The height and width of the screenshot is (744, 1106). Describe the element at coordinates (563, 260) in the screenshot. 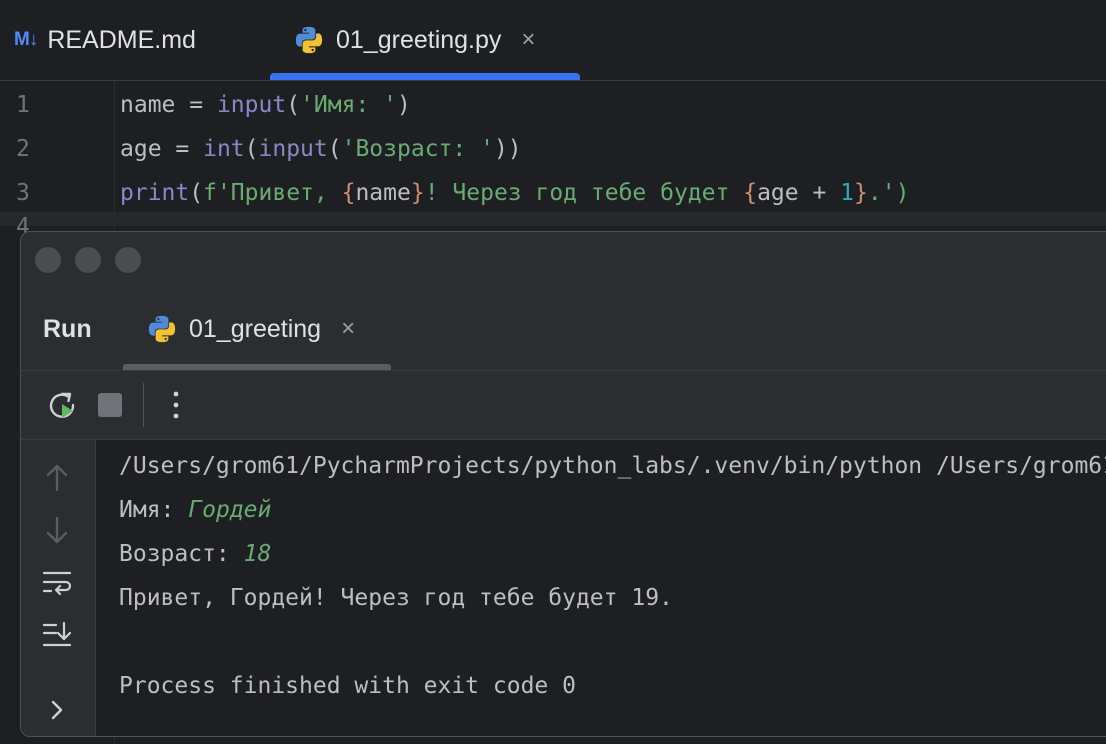

I see `window-titlebar` at that location.